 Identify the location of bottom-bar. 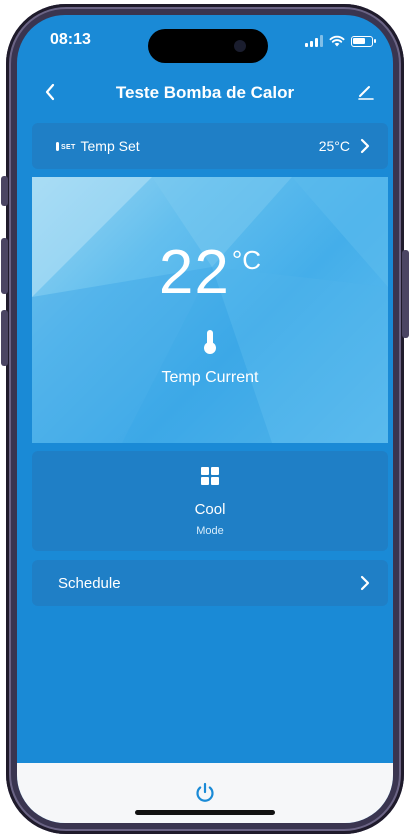
(205, 793).